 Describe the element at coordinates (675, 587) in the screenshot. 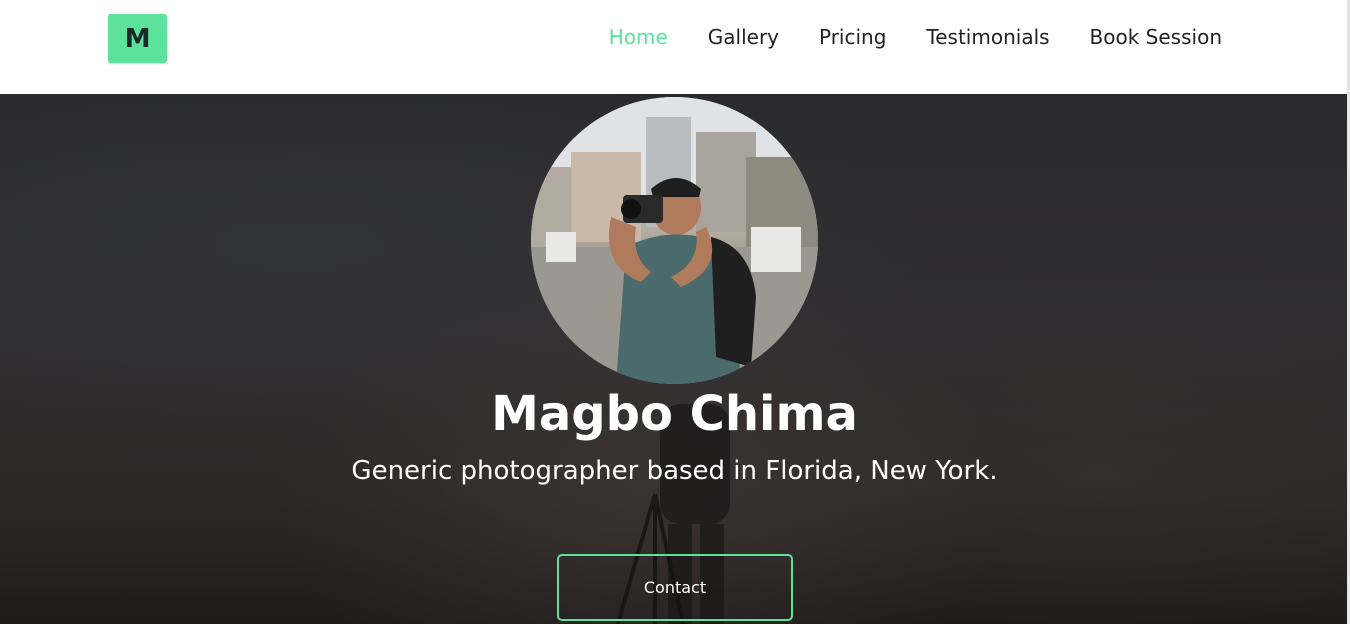

I see `contact-button: Contact` at that location.